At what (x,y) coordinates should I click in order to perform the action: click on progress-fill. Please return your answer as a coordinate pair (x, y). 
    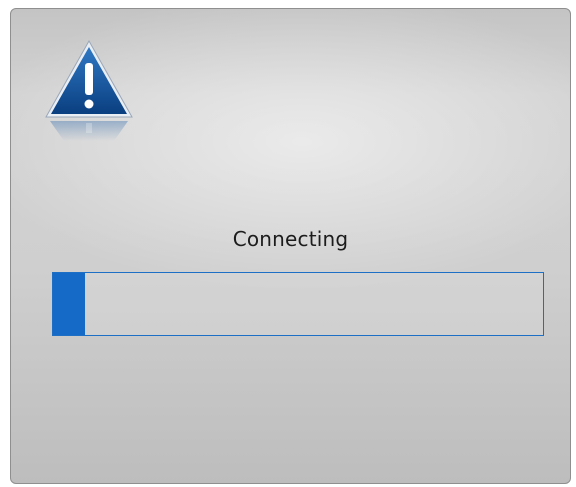
    Looking at the image, I should click on (69, 304).